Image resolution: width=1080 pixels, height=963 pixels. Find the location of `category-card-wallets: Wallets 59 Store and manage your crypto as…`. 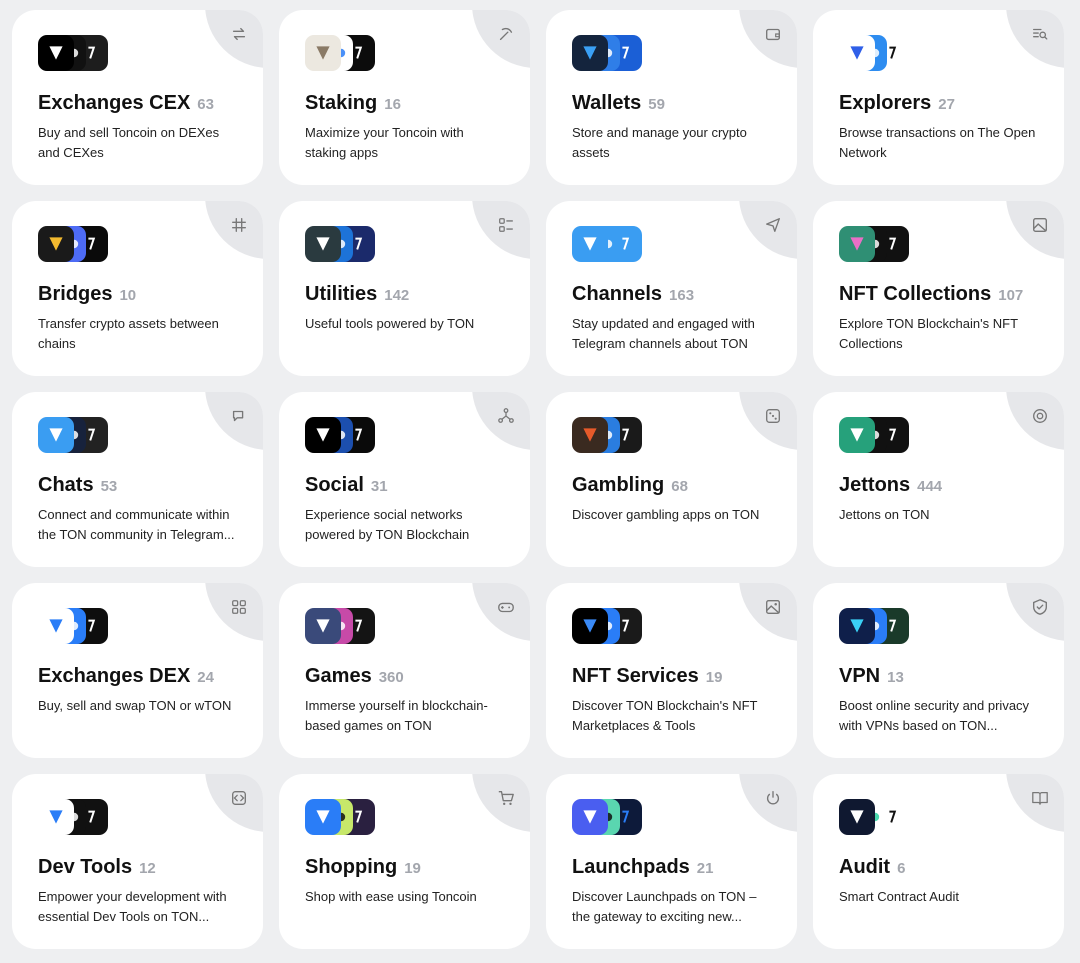

category-card-wallets: Wallets 59 Store and manage your crypto as… is located at coordinates (671, 97).